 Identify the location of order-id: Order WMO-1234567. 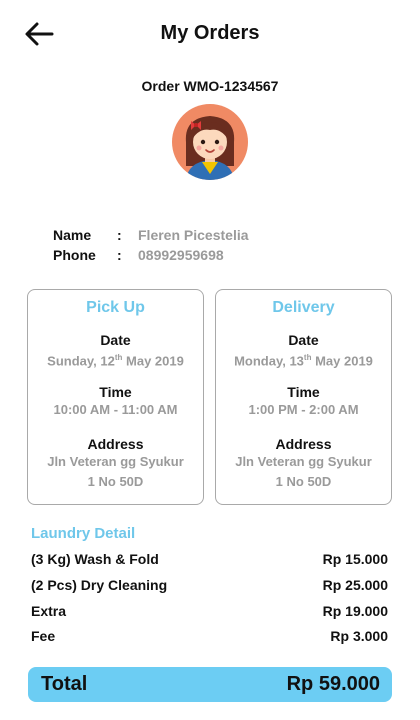
(210, 86).